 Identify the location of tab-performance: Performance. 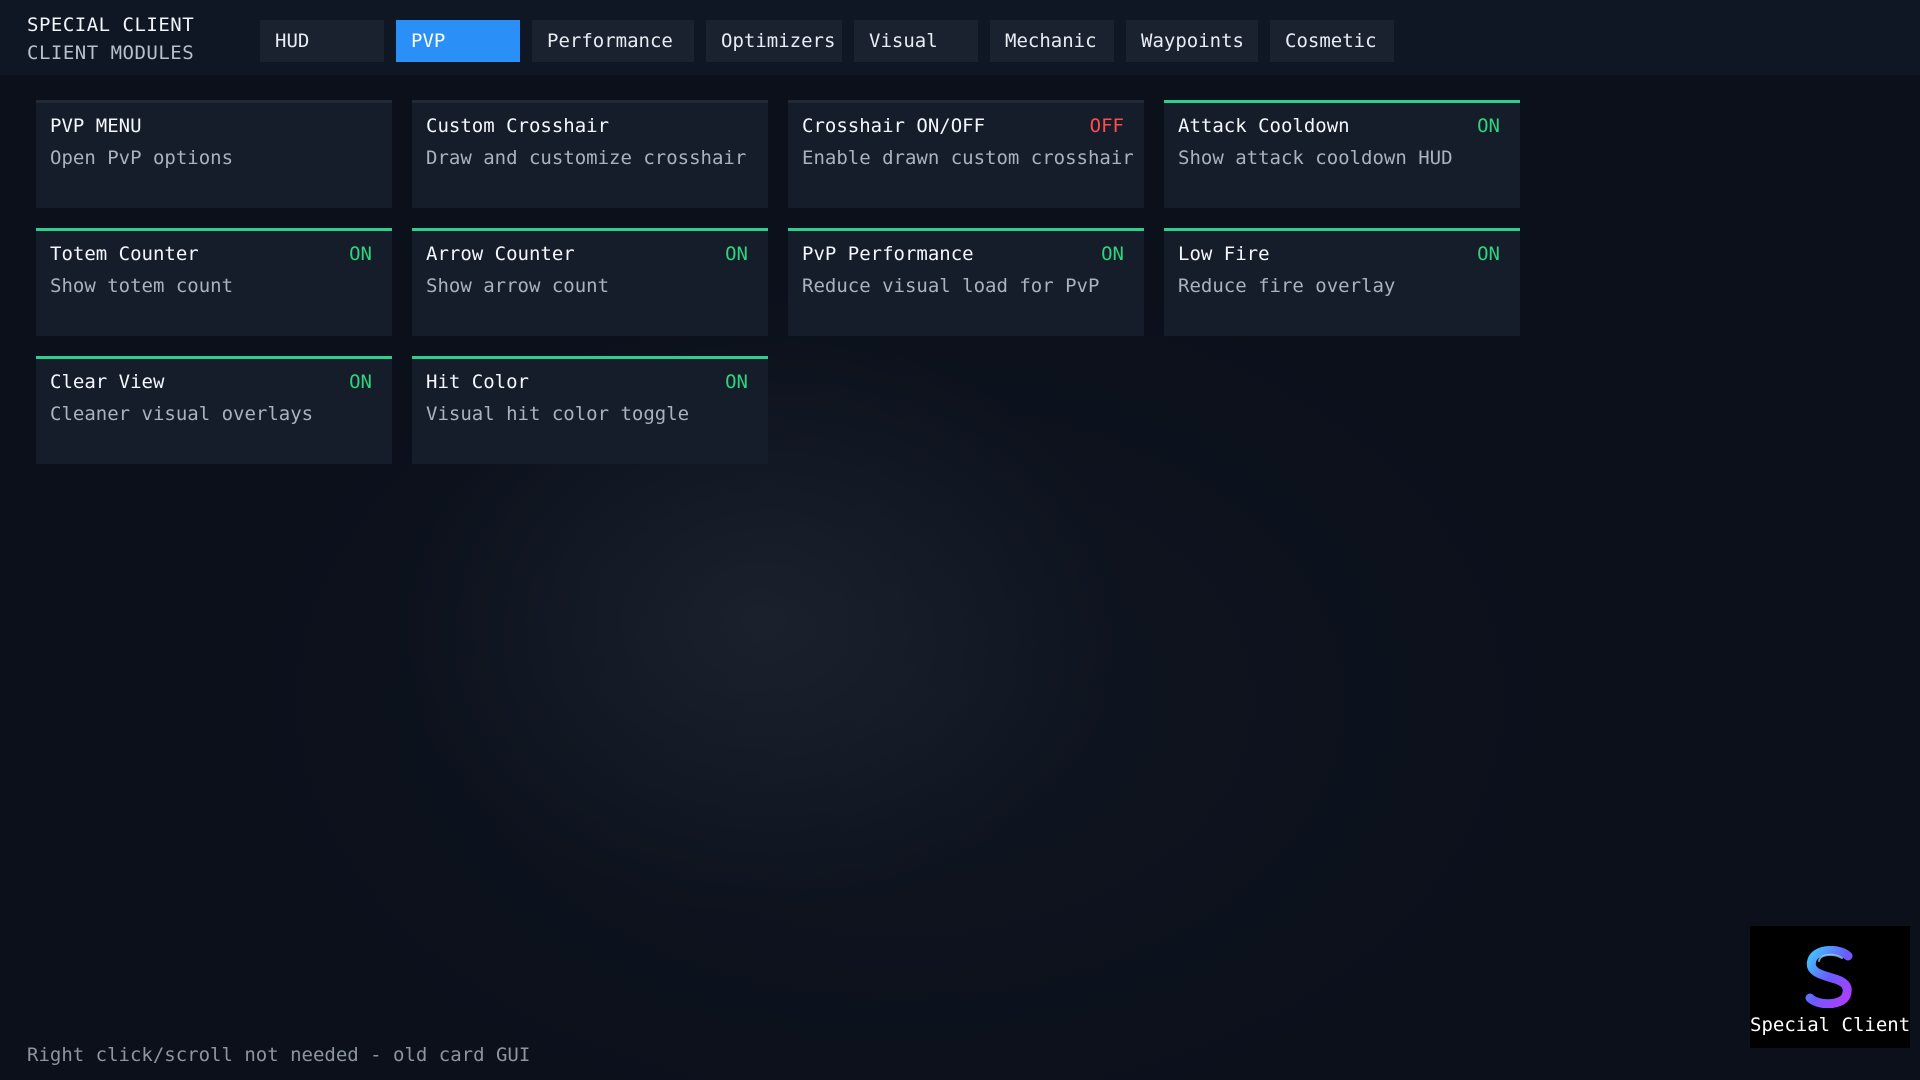
(613, 41).